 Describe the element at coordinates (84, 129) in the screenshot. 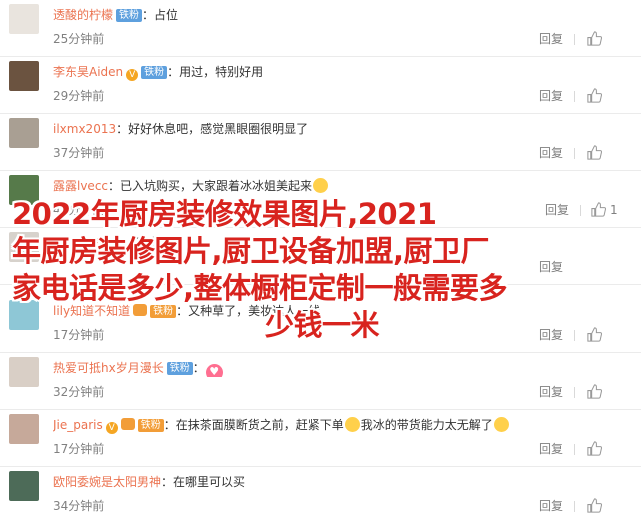

I see `username-link: ilxmx2013` at that location.